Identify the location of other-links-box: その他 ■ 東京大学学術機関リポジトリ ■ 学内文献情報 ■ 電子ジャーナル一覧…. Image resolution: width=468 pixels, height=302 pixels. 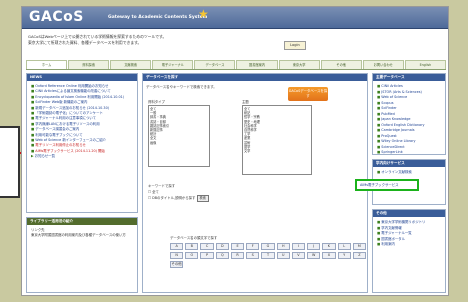
(409, 251).